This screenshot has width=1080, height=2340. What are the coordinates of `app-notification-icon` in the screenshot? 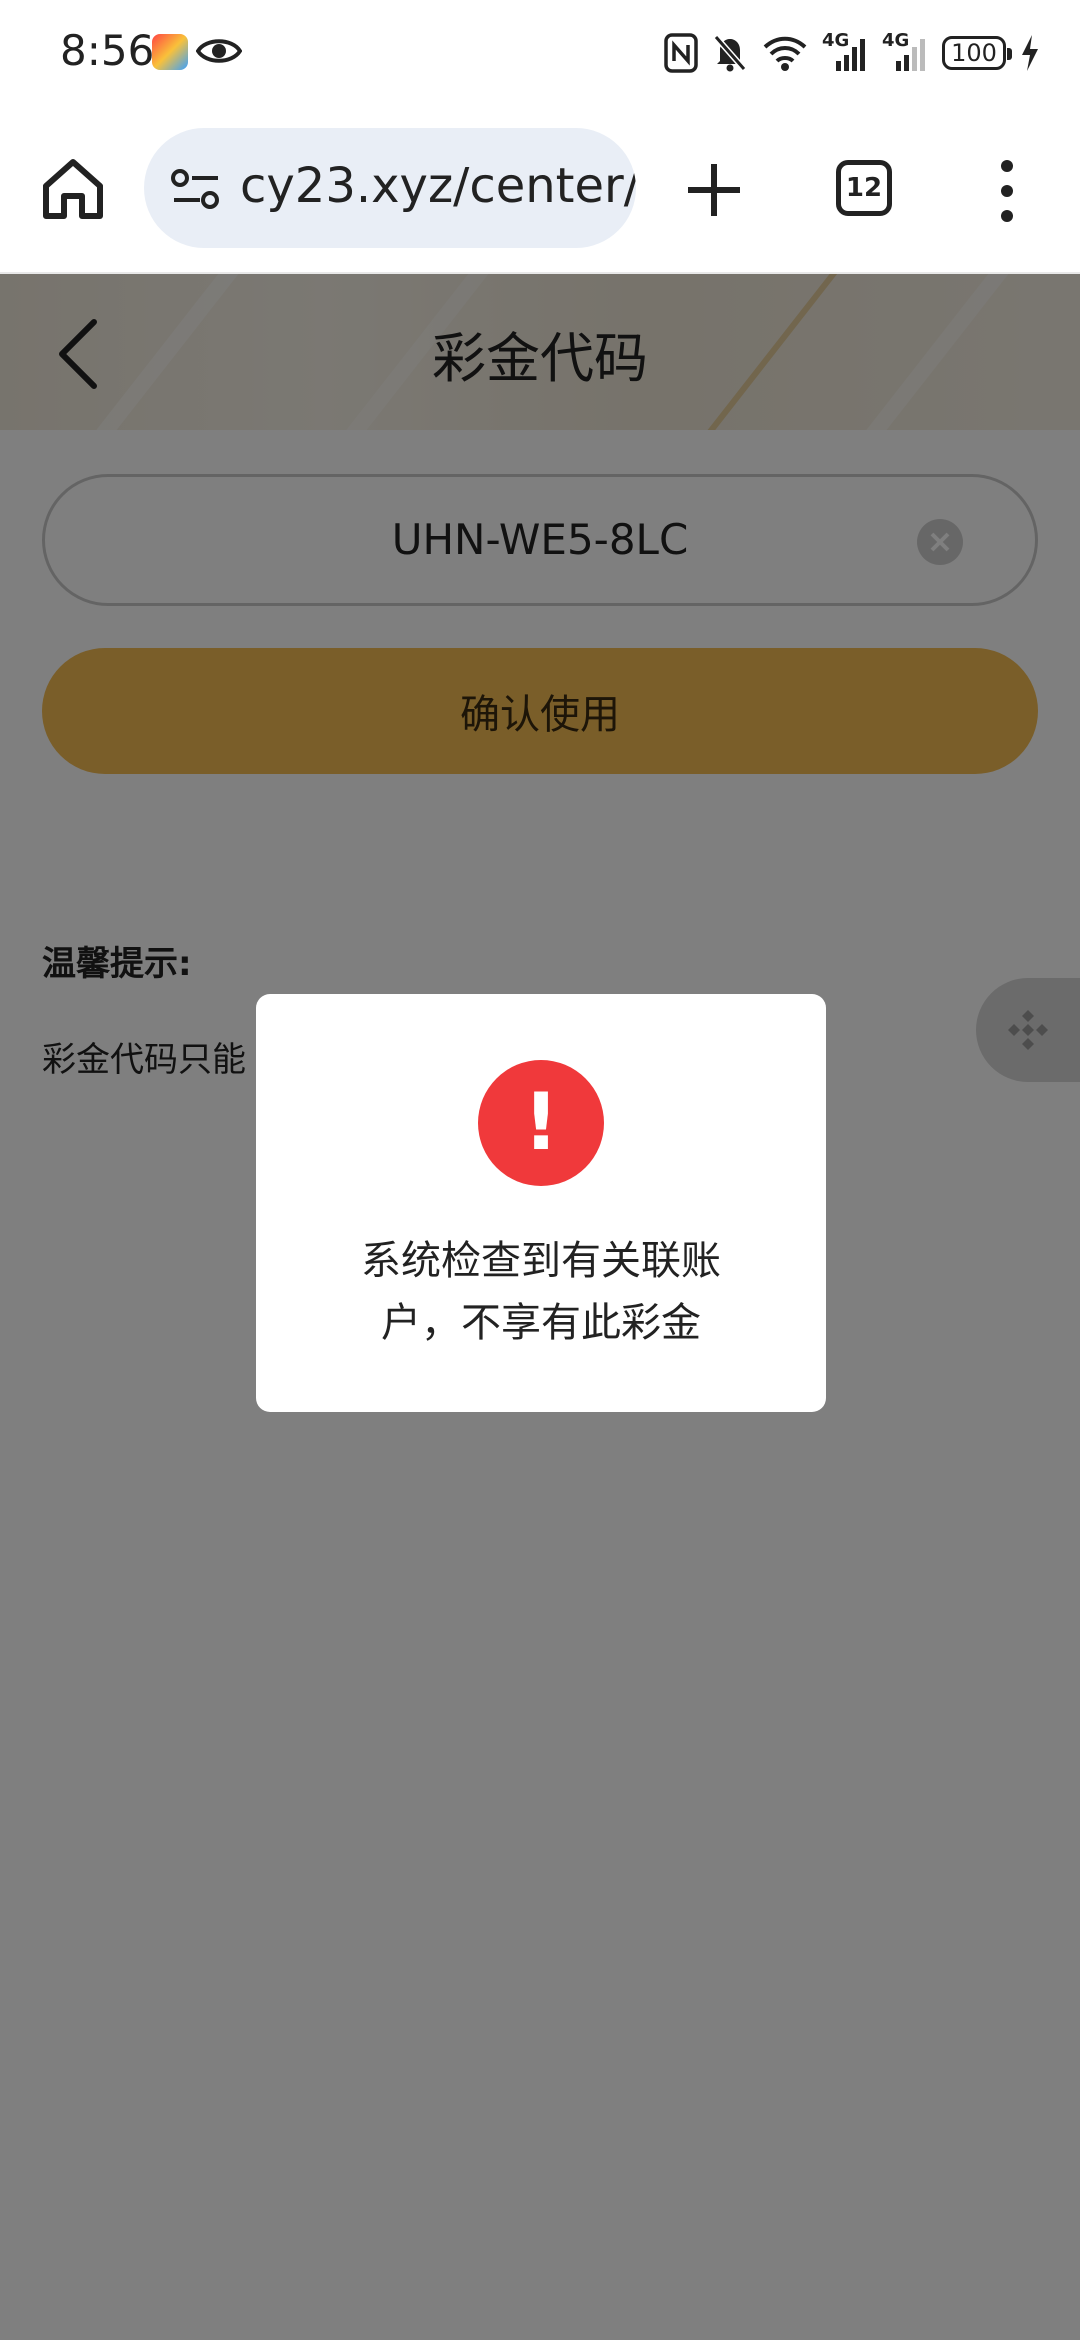 It's located at (170, 52).